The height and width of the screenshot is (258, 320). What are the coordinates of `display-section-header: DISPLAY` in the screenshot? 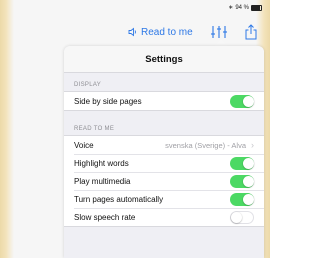 It's located at (87, 85).